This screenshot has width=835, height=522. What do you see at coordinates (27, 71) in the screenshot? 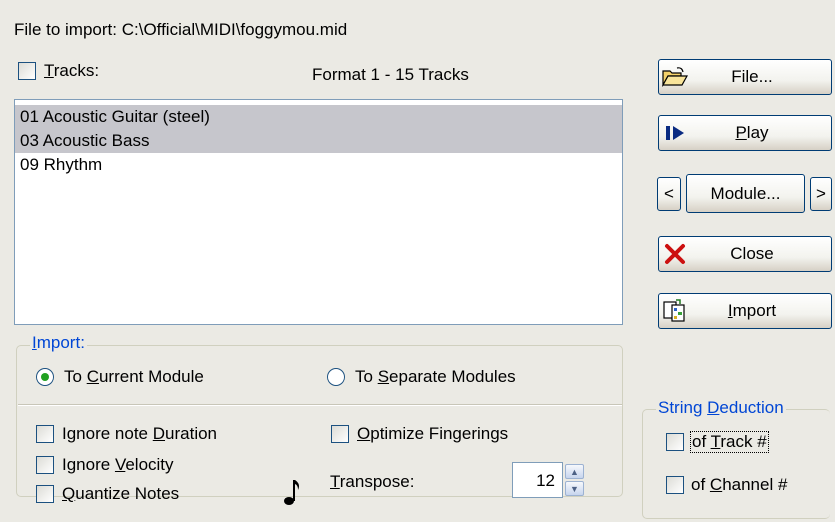
I see `tracks-checkbox` at bounding box center [27, 71].